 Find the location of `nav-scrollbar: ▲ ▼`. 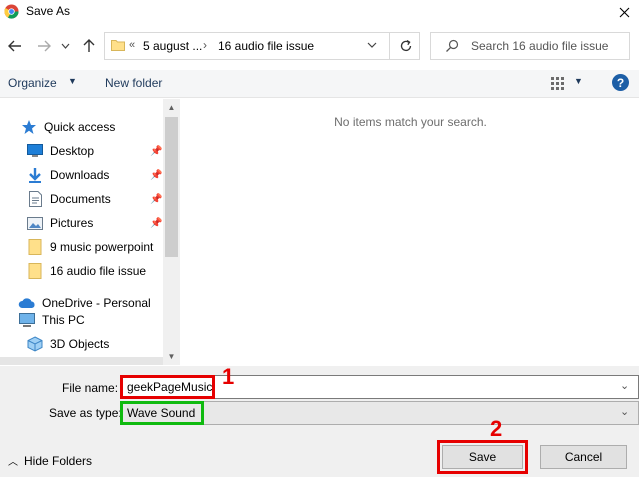

nav-scrollbar: ▲ ▼ is located at coordinates (171, 232).